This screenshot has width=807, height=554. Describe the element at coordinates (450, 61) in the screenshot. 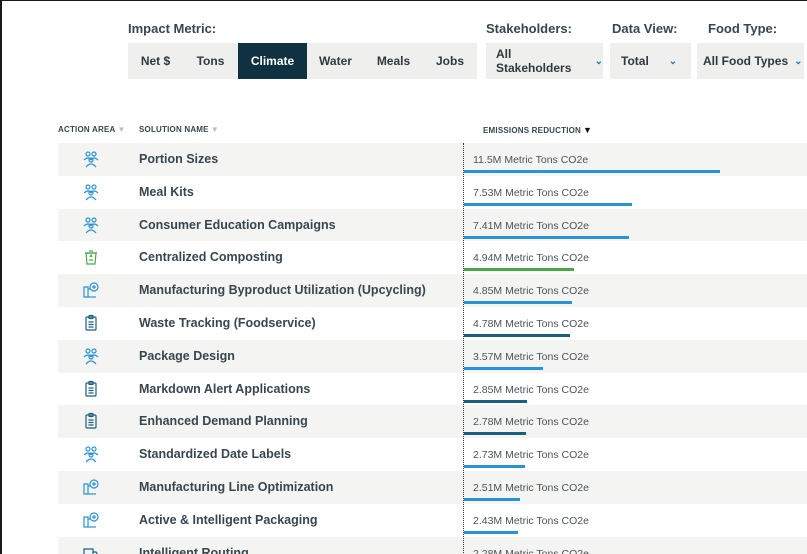

I see `metric-jobs-button: Jobs` at that location.